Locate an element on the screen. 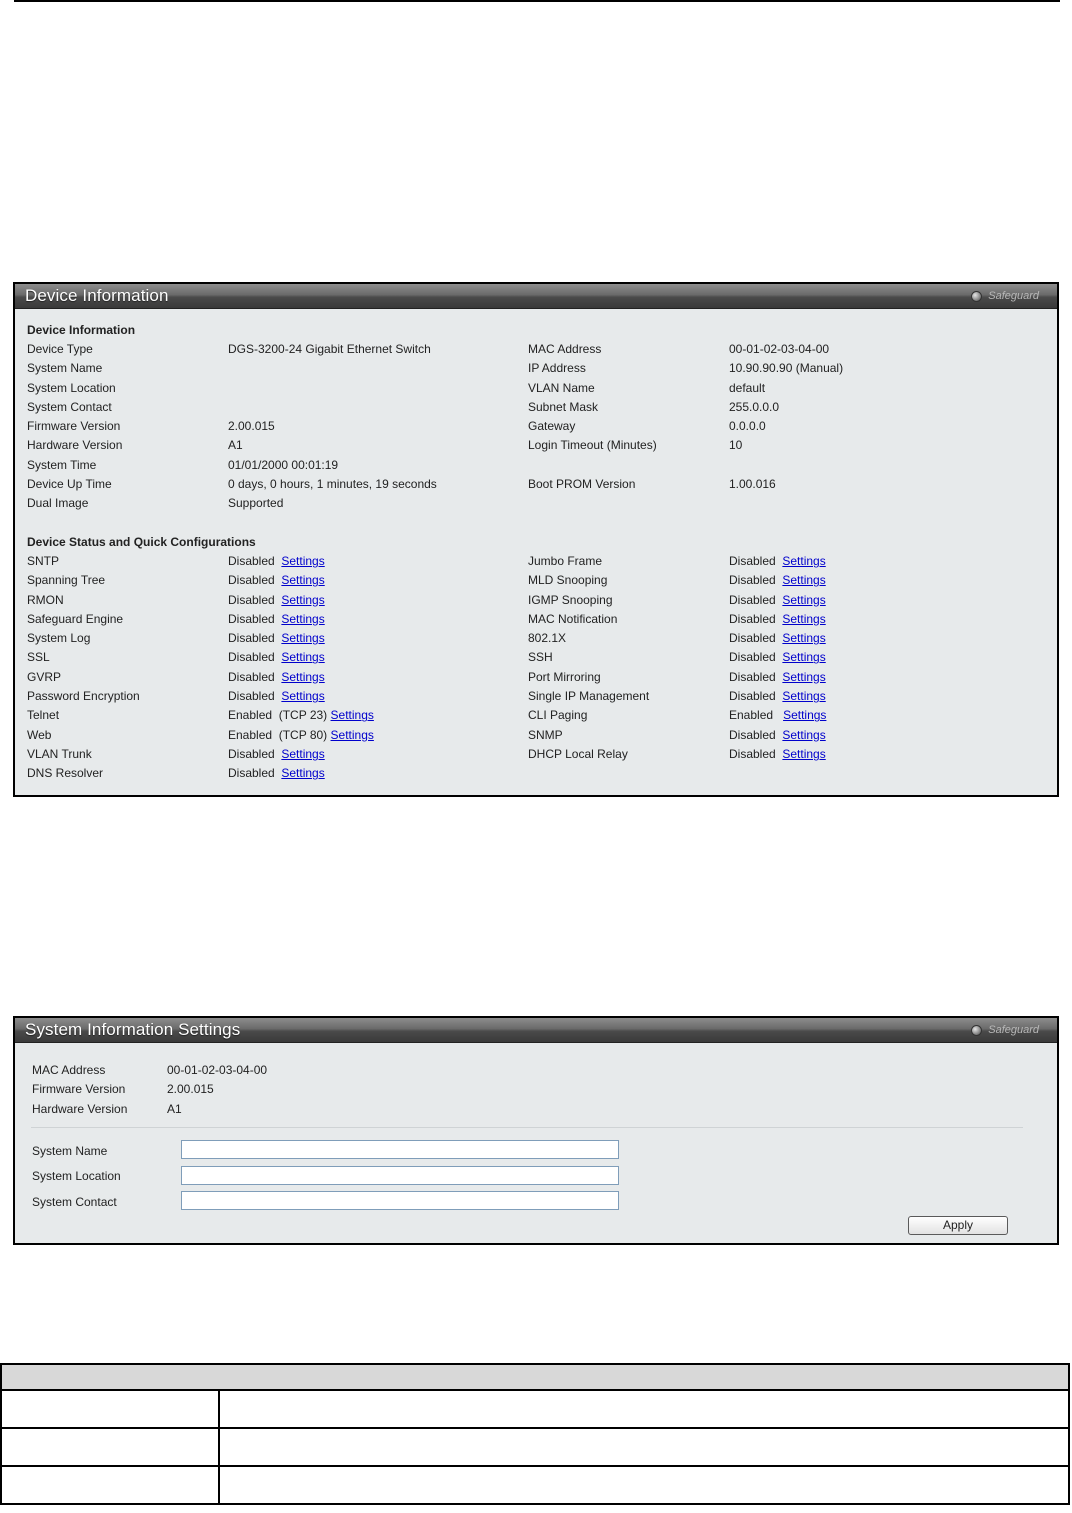  settings-link-jumbo-frame: Settings is located at coordinates (803, 561).